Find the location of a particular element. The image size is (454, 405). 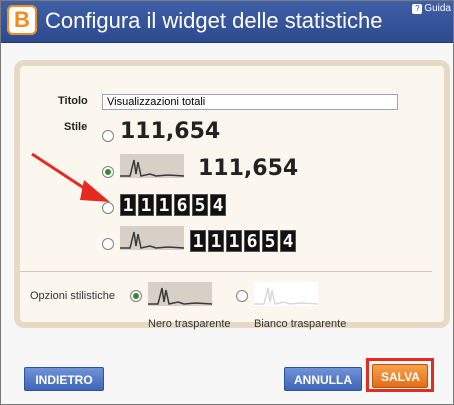

annotation-arrow-icon is located at coordinates (70, 177).